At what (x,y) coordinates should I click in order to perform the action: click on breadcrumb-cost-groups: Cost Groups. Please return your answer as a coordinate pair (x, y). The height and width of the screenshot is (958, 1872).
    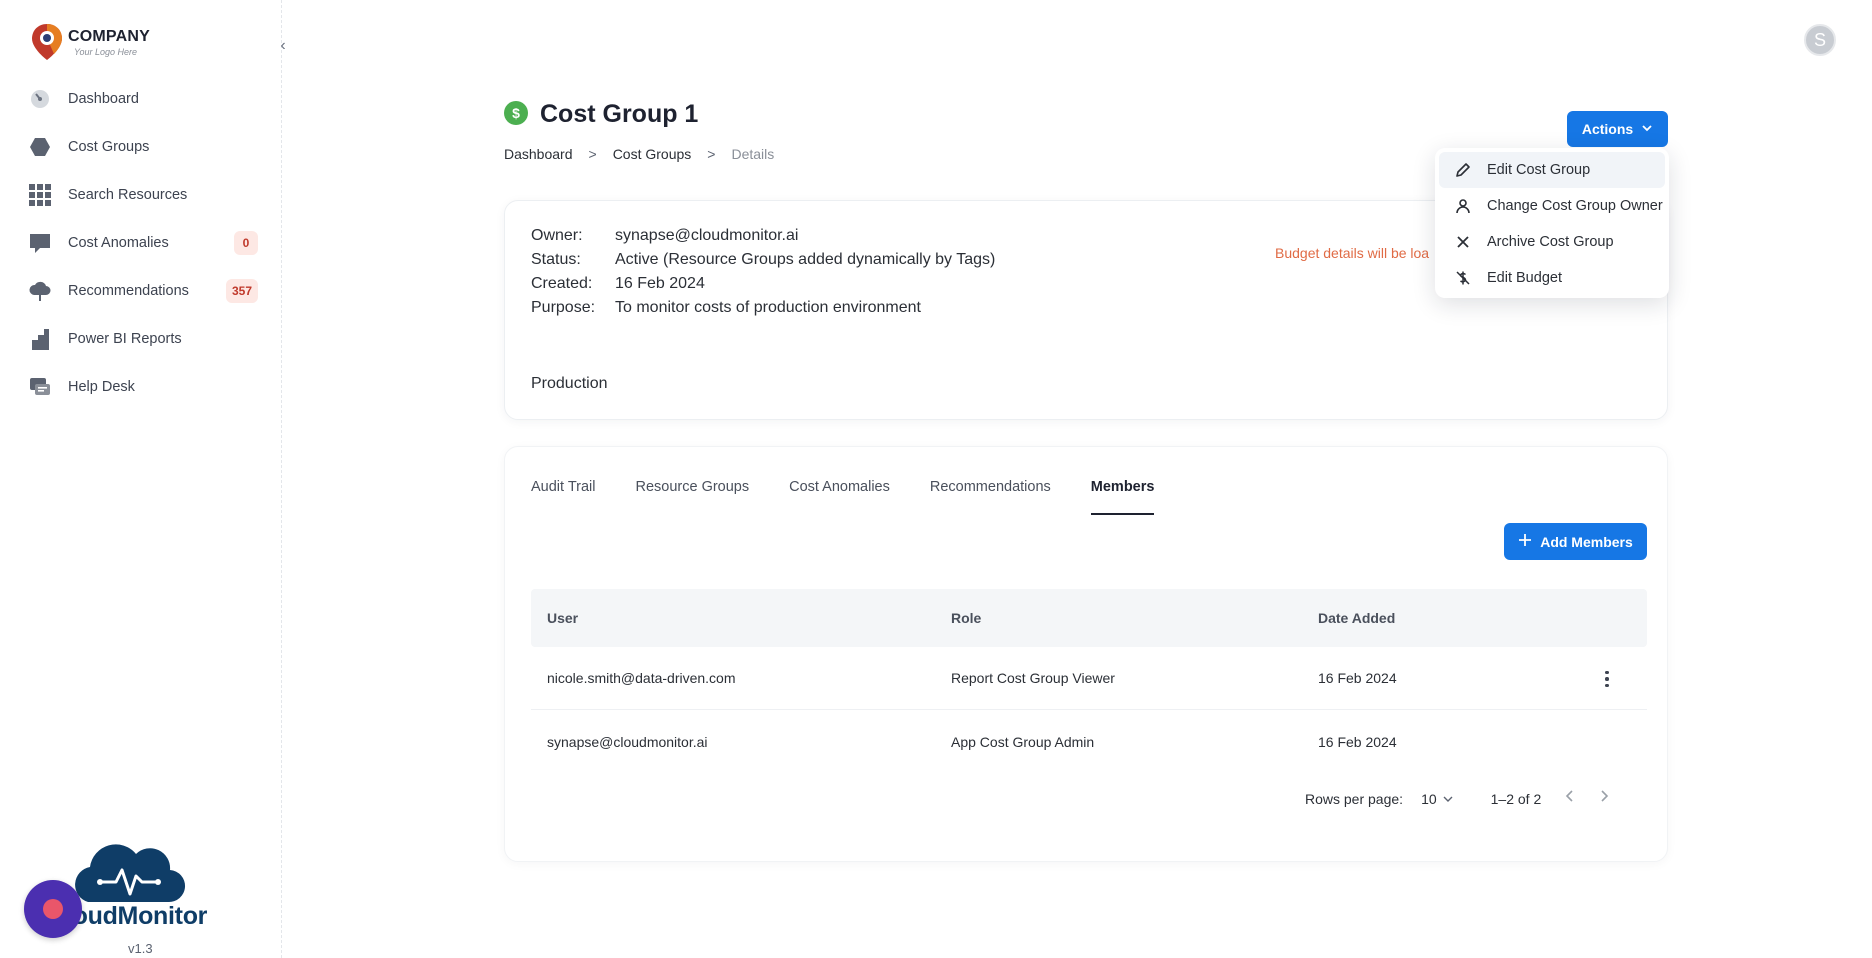
    Looking at the image, I should click on (652, 154).